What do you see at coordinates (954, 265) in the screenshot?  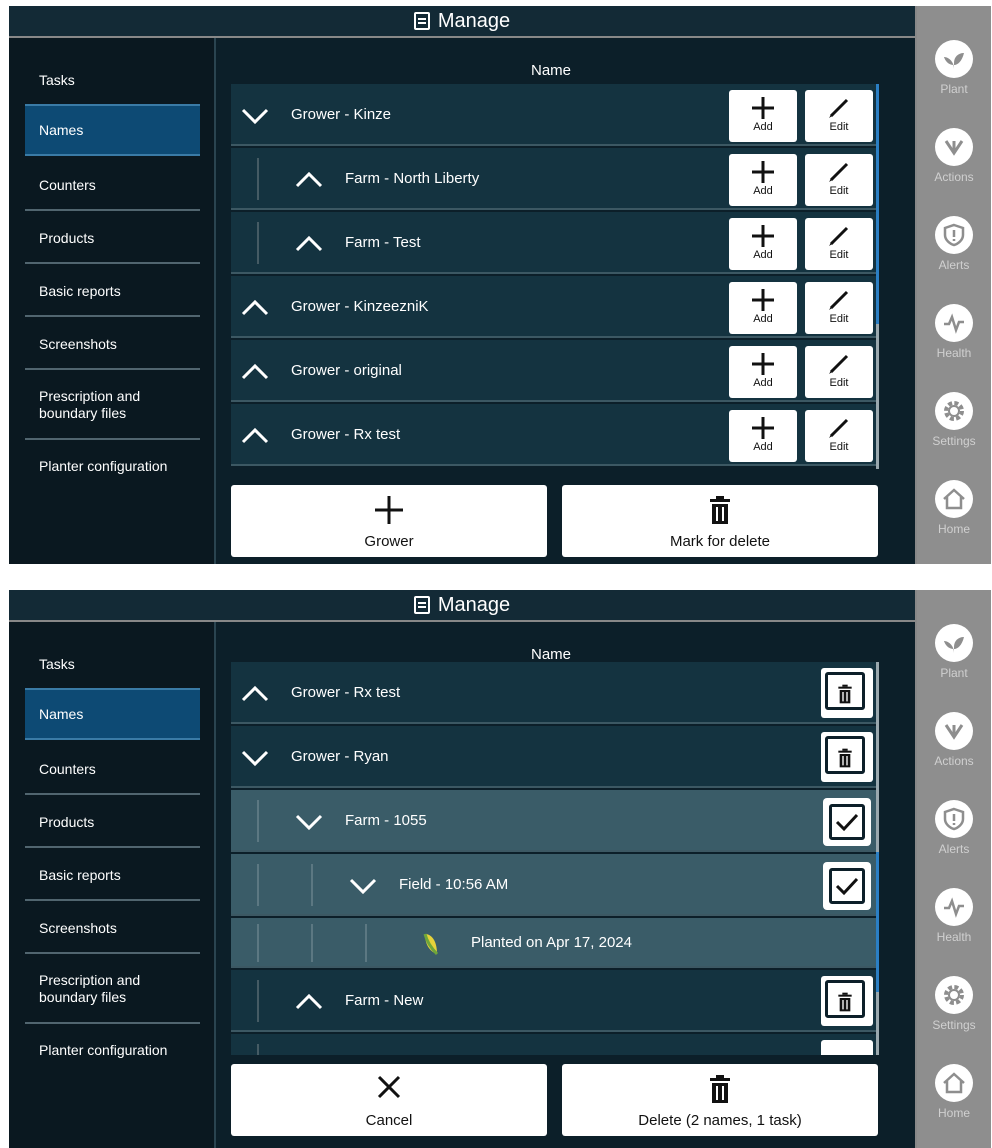 I see `nav-label: Alerts` at bounding box center [954, 265].